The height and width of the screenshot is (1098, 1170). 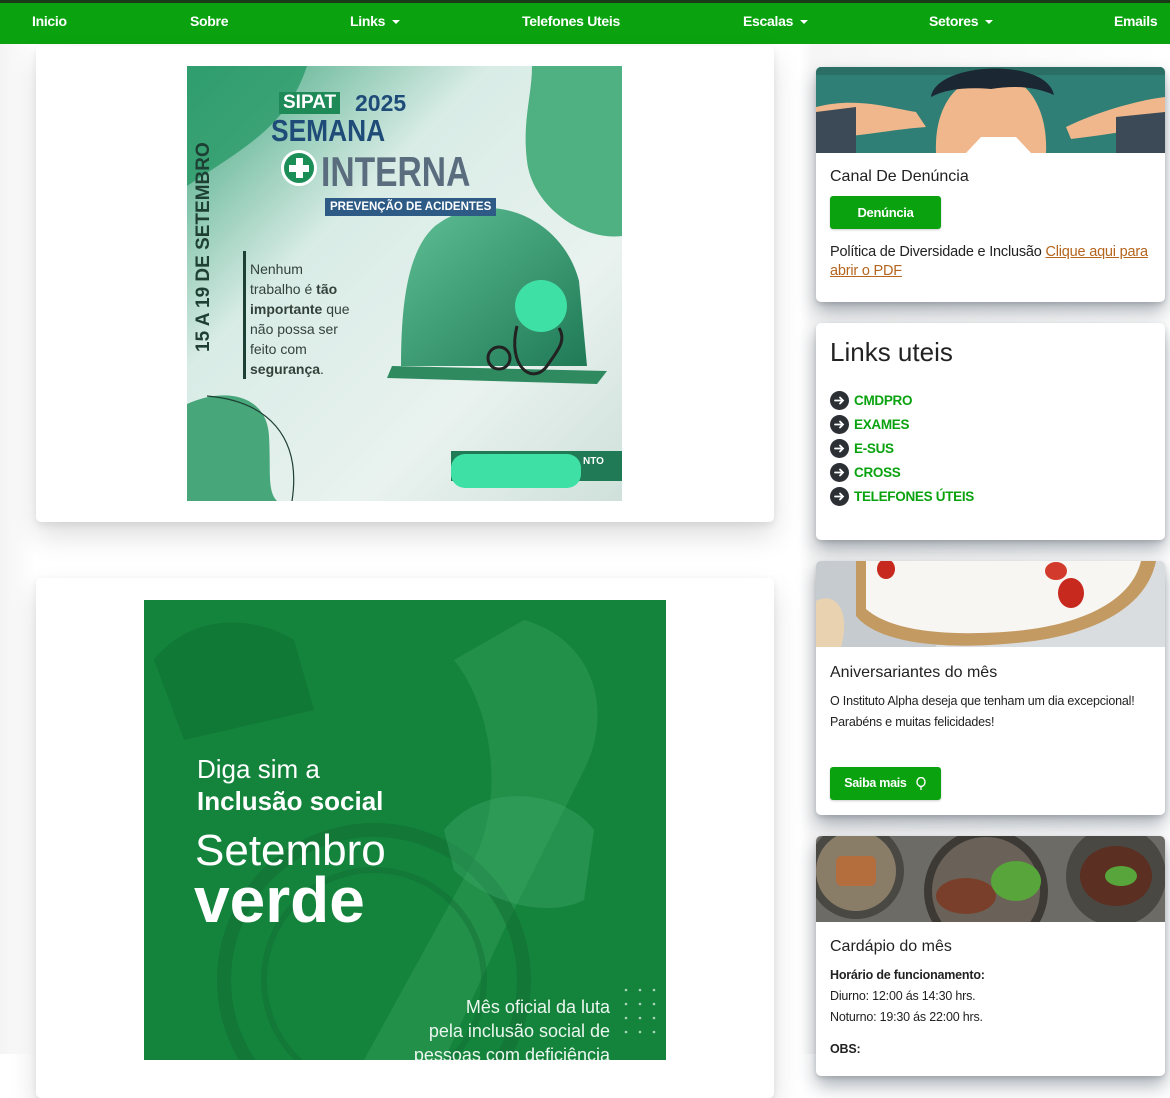 I want to click on setembro-foot2: pela inclusão social de, so click(x=519, y=1031).